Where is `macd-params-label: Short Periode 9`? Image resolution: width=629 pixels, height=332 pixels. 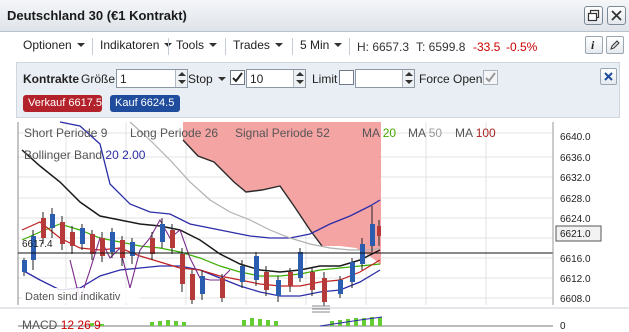
macd-params-label: Short Periode 9 is located at coordinates (66, 133).